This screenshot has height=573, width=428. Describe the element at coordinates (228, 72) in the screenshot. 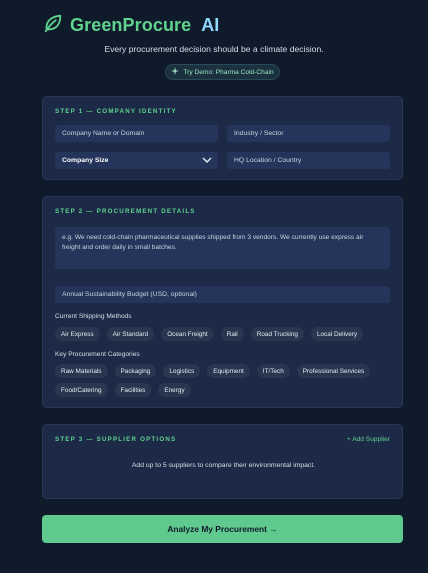

I see `try-demo-label: Try Demo: Pharma Cold-Chain` at that location.